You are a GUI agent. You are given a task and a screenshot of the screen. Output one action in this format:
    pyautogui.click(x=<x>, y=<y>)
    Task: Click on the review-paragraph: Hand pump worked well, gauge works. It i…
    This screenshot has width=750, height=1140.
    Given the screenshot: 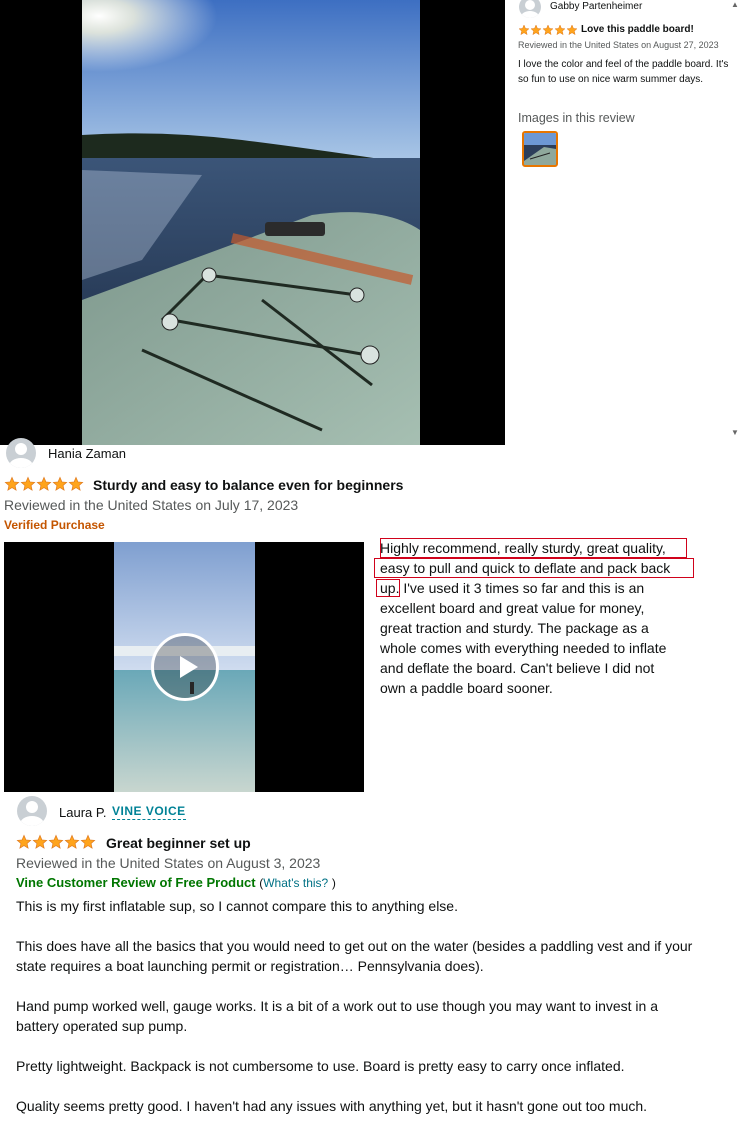 What is the action you would take?
    pyautogui.click(x=337, y=1016)
    